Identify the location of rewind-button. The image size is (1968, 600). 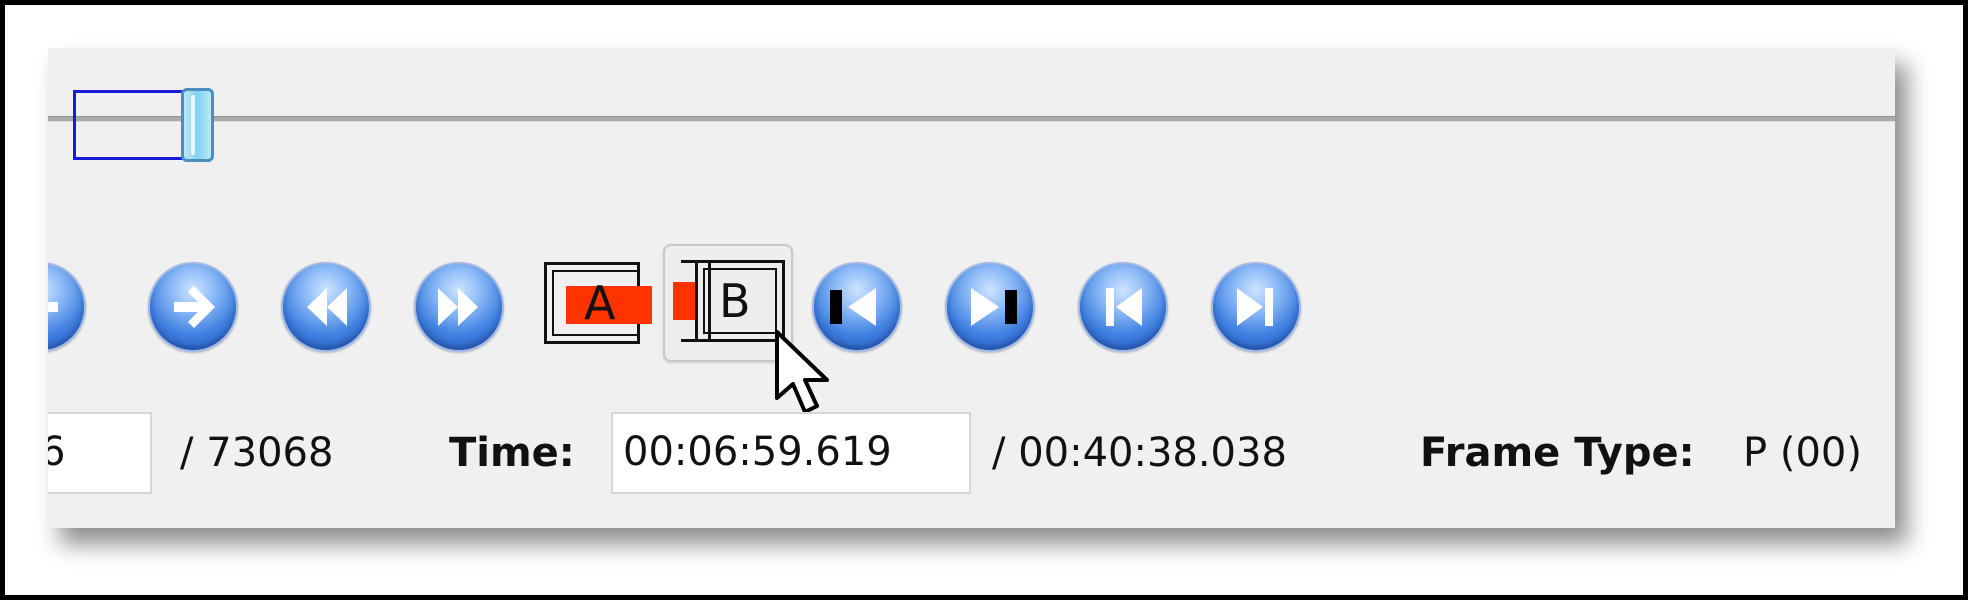
(326, 307).